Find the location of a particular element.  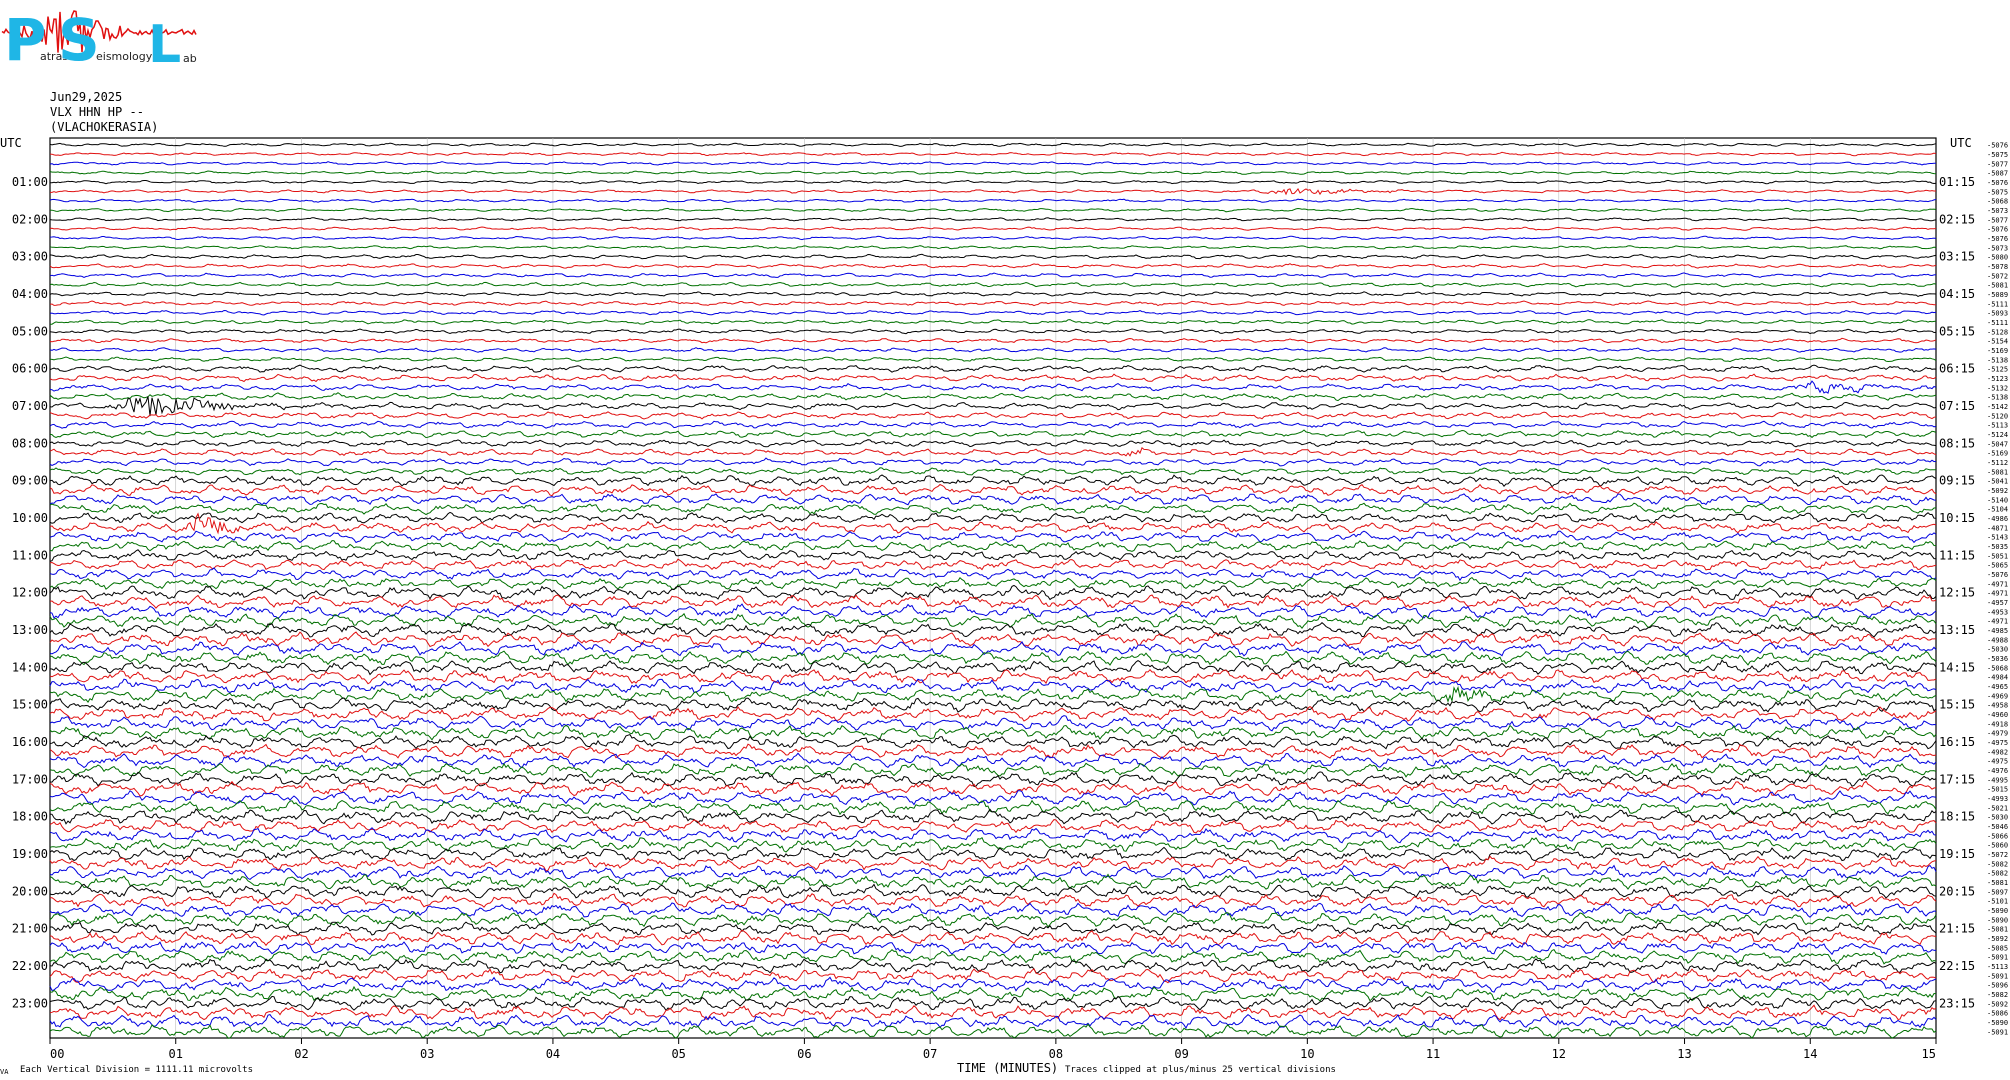

hour-label-right: 05:15 is located at coordinates (1957, 331).